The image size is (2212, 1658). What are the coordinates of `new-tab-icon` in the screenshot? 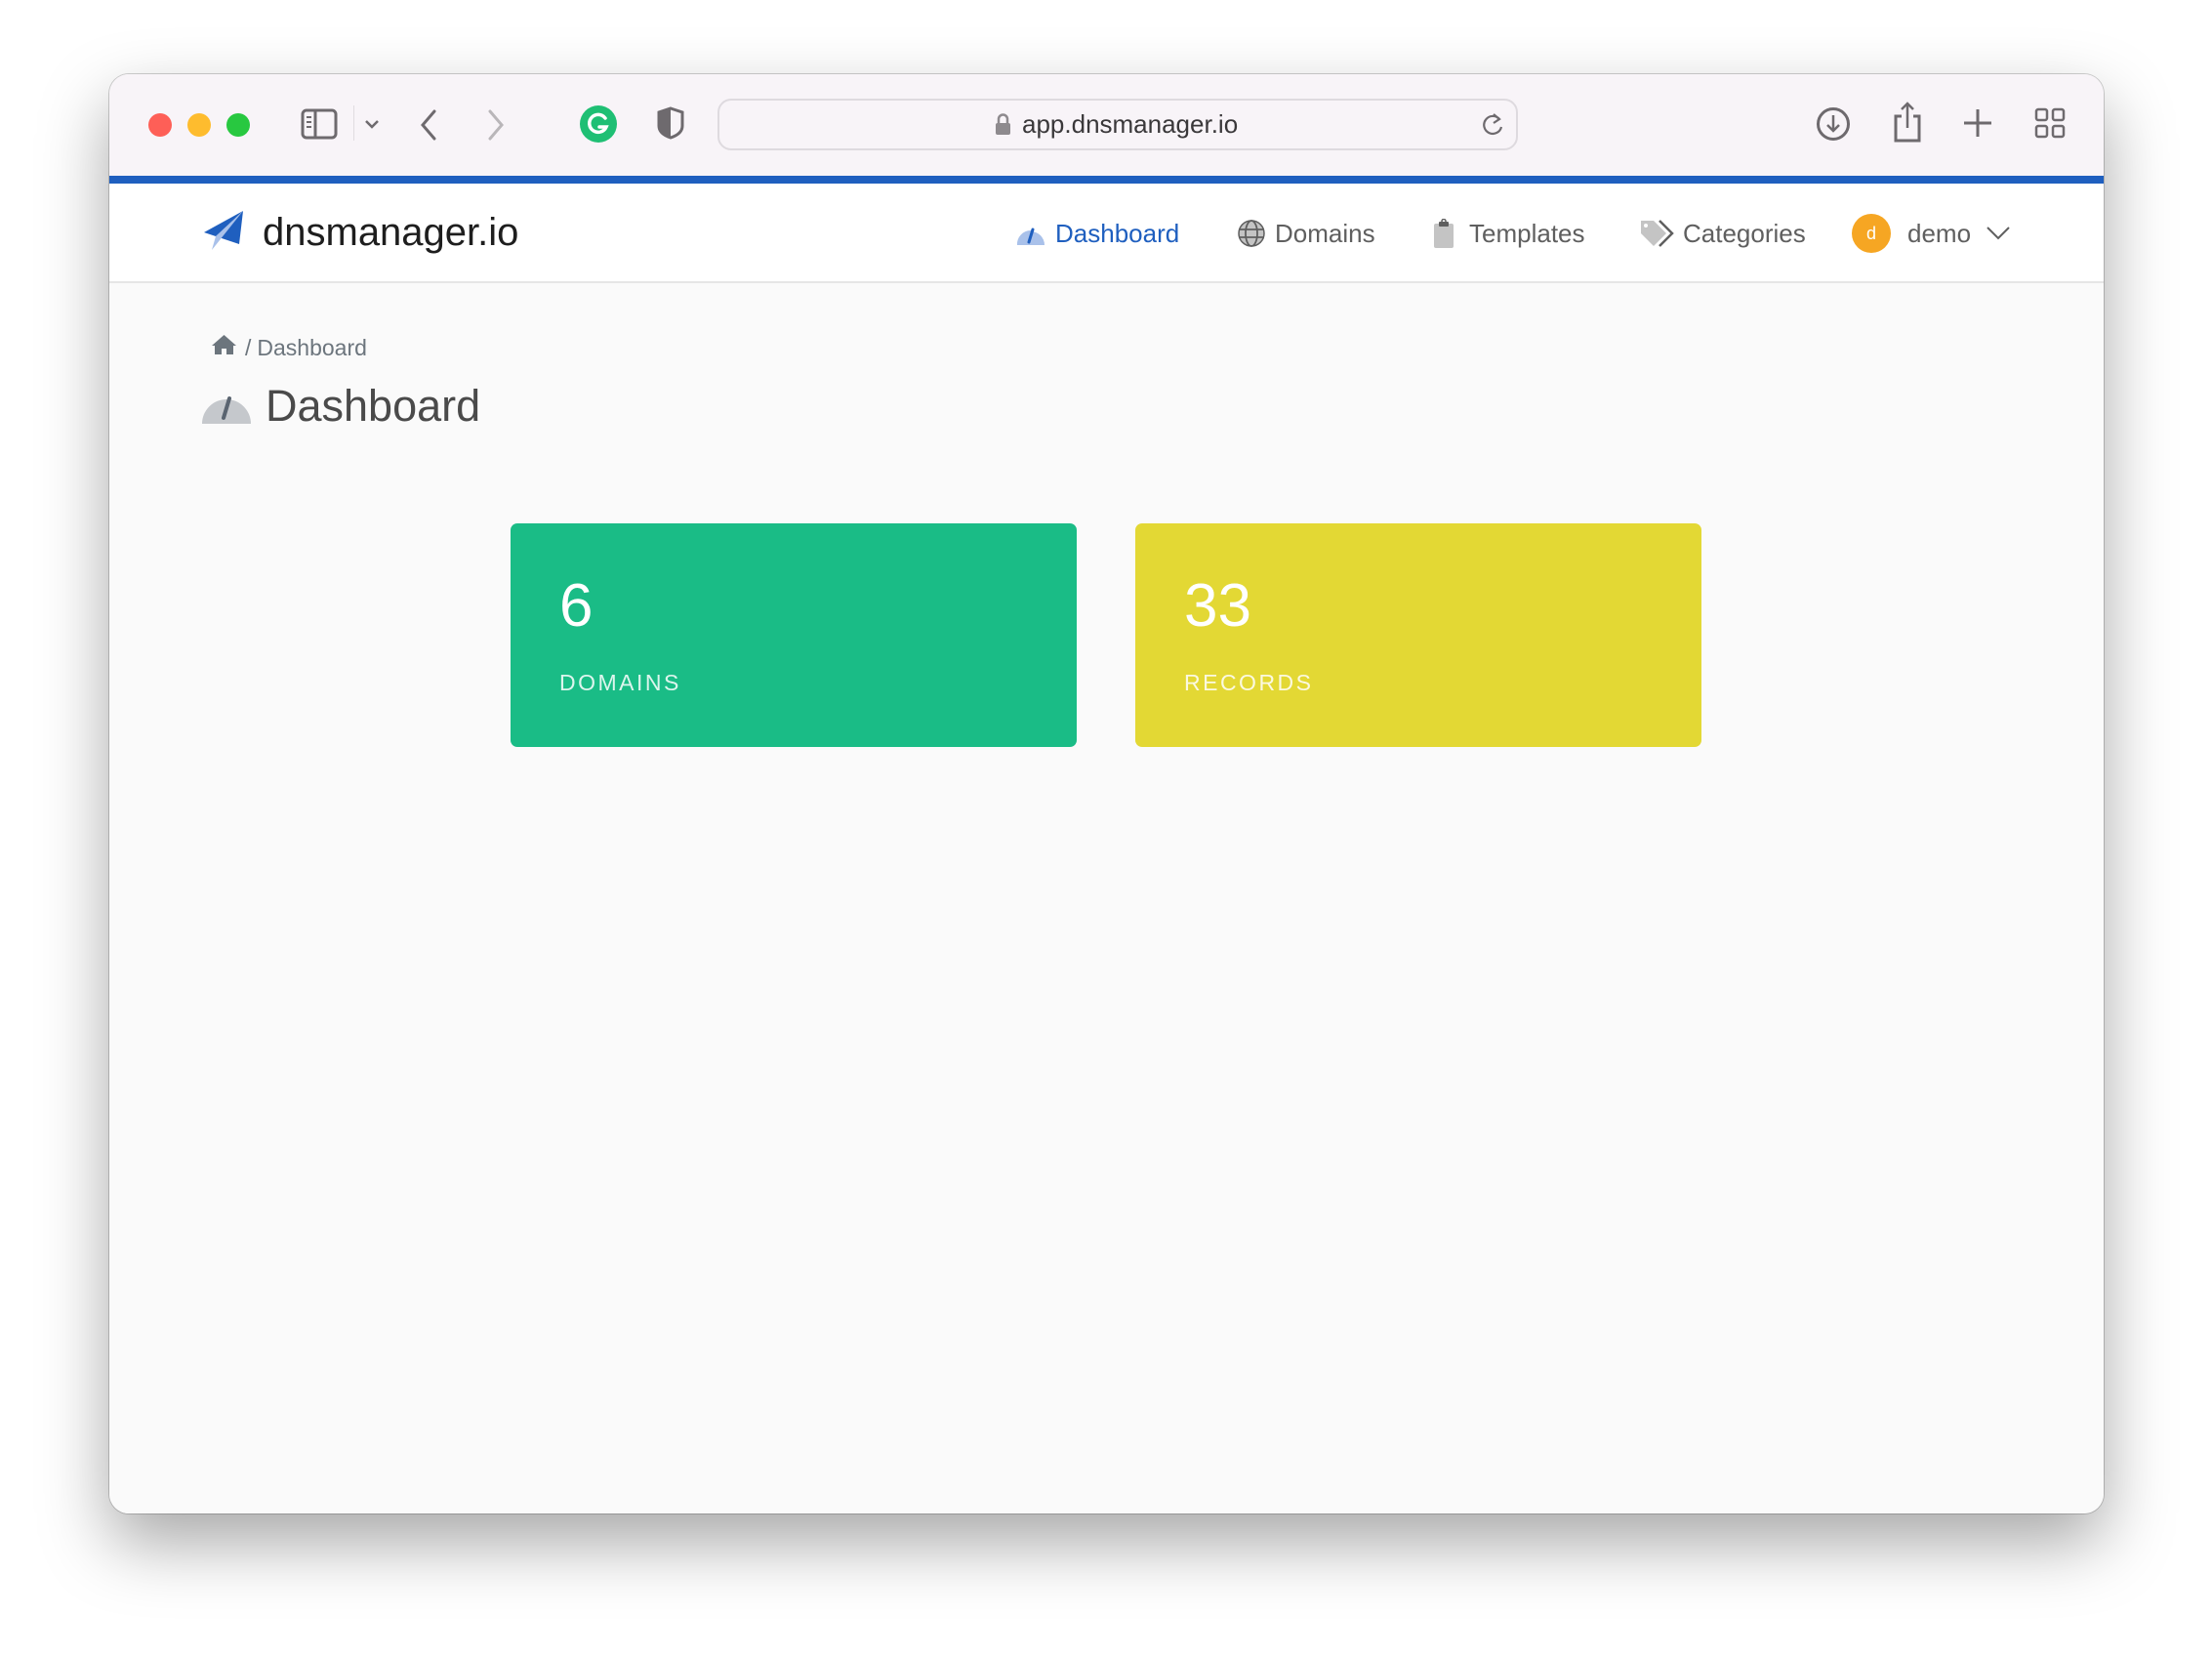 It's located at (1977, 123).